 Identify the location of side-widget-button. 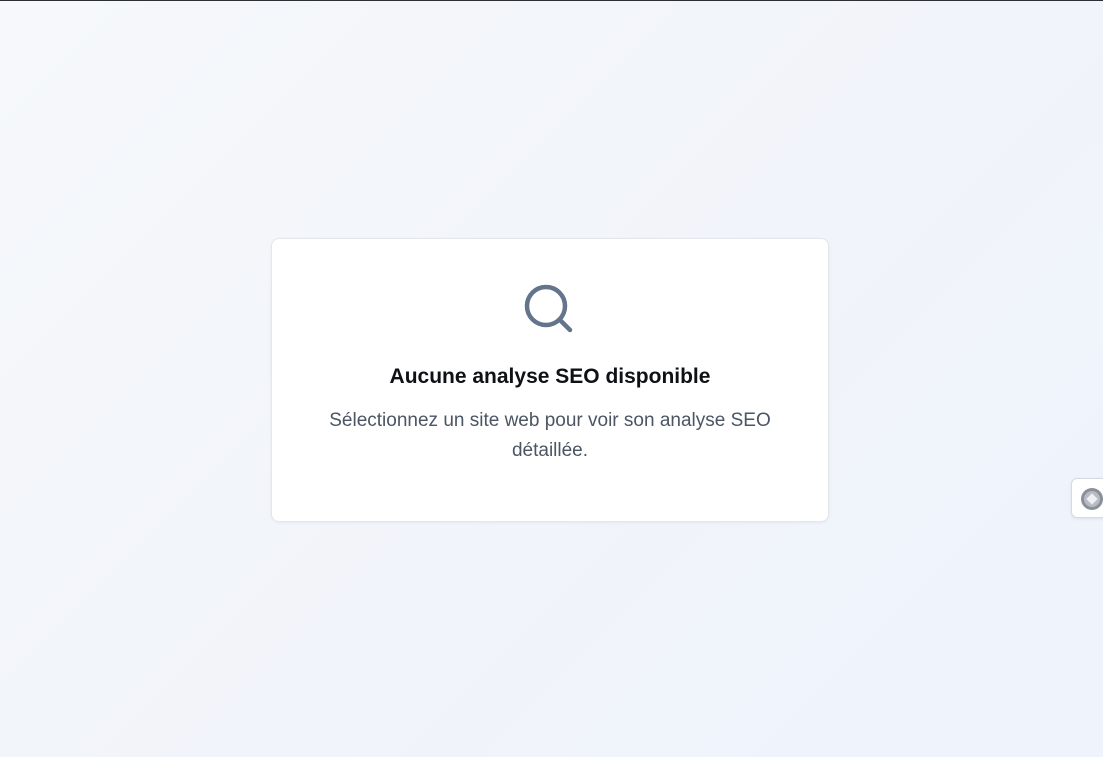
(1087, 498).